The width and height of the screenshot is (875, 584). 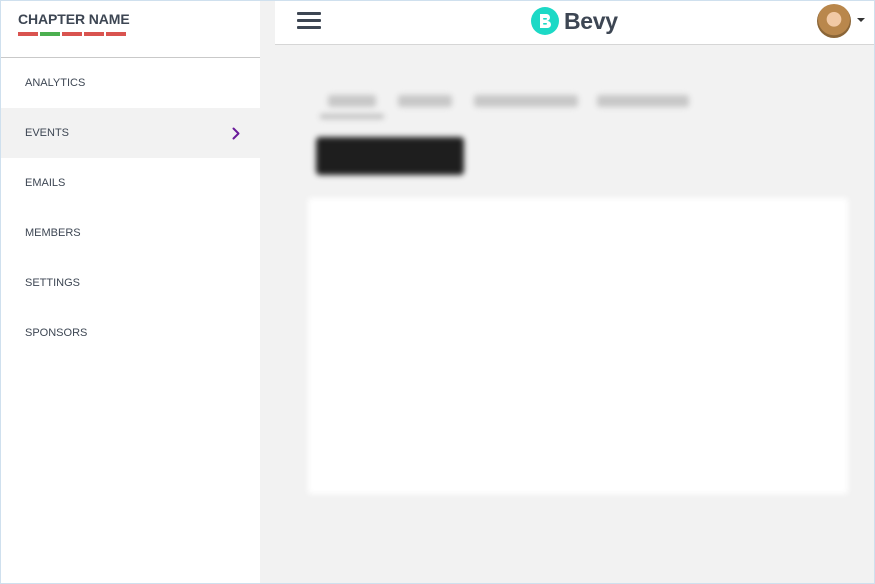 What do you see at coordinates (130, 233) in the screenshot?
I see `sidebar-item-members: MEMBERS` at bounding box center [130, 233].